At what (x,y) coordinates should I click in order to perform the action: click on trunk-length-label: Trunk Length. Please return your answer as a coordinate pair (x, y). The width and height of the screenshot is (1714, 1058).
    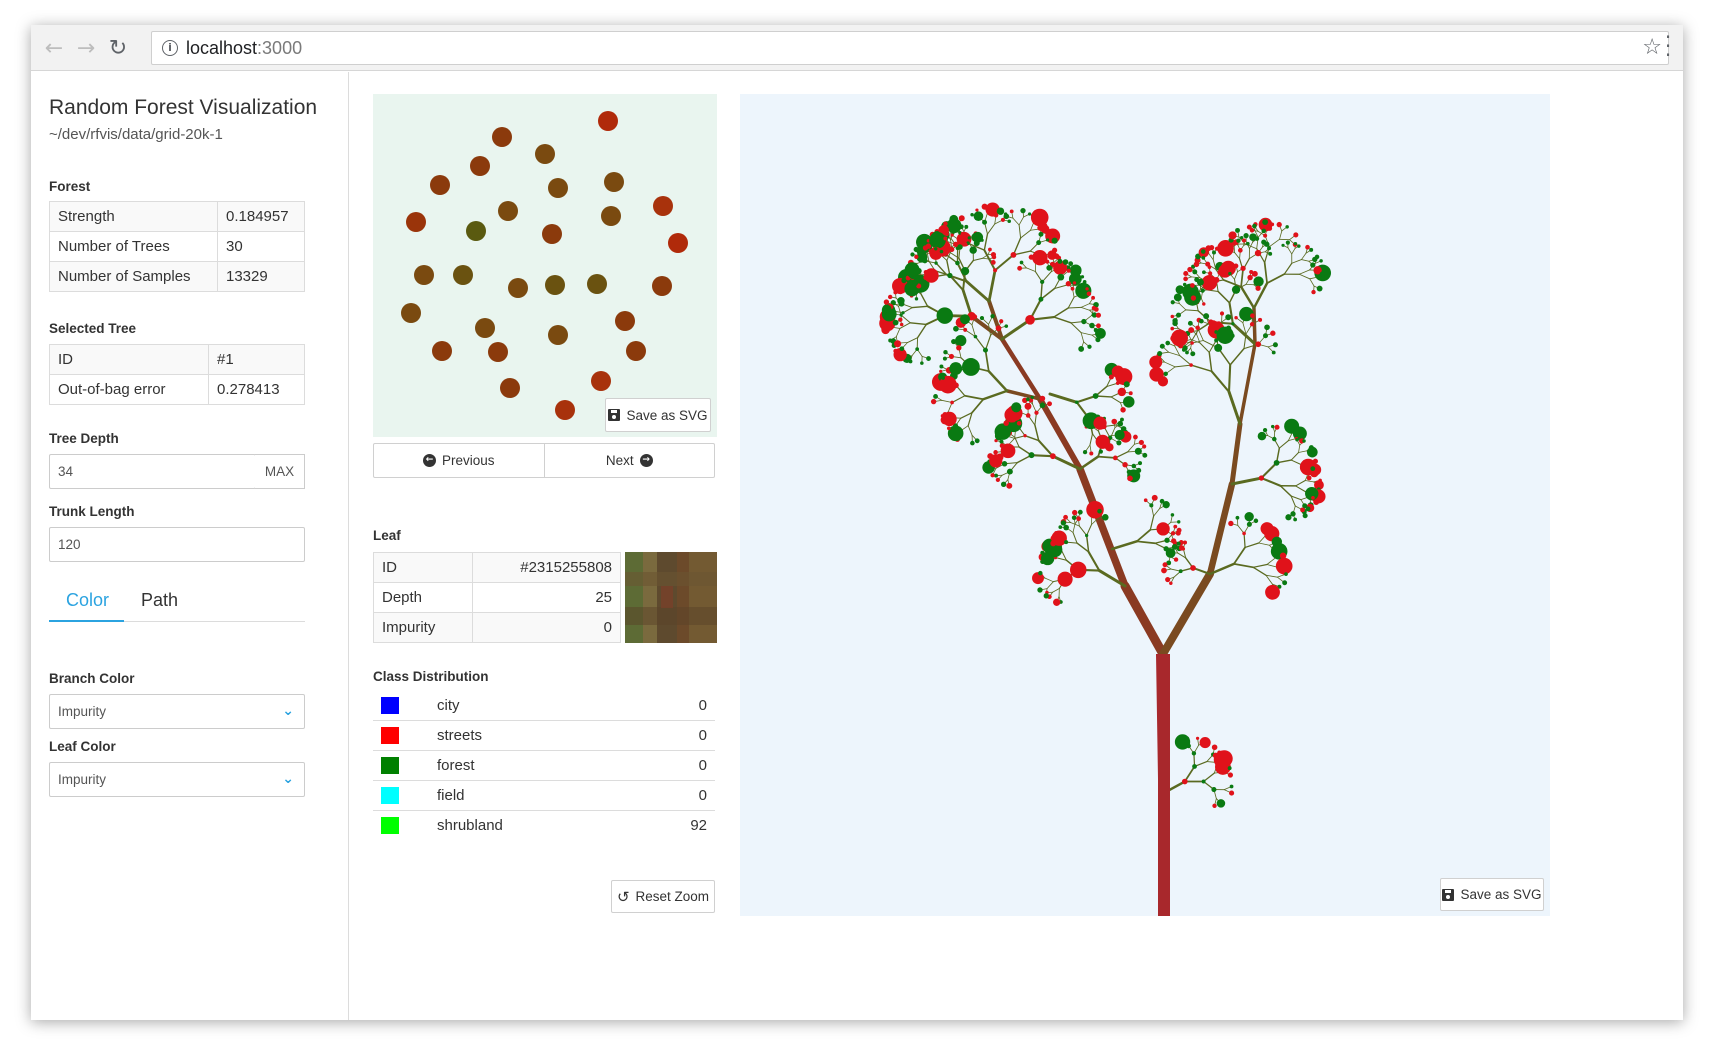
    Looking at the image, I should click on (92, 511).